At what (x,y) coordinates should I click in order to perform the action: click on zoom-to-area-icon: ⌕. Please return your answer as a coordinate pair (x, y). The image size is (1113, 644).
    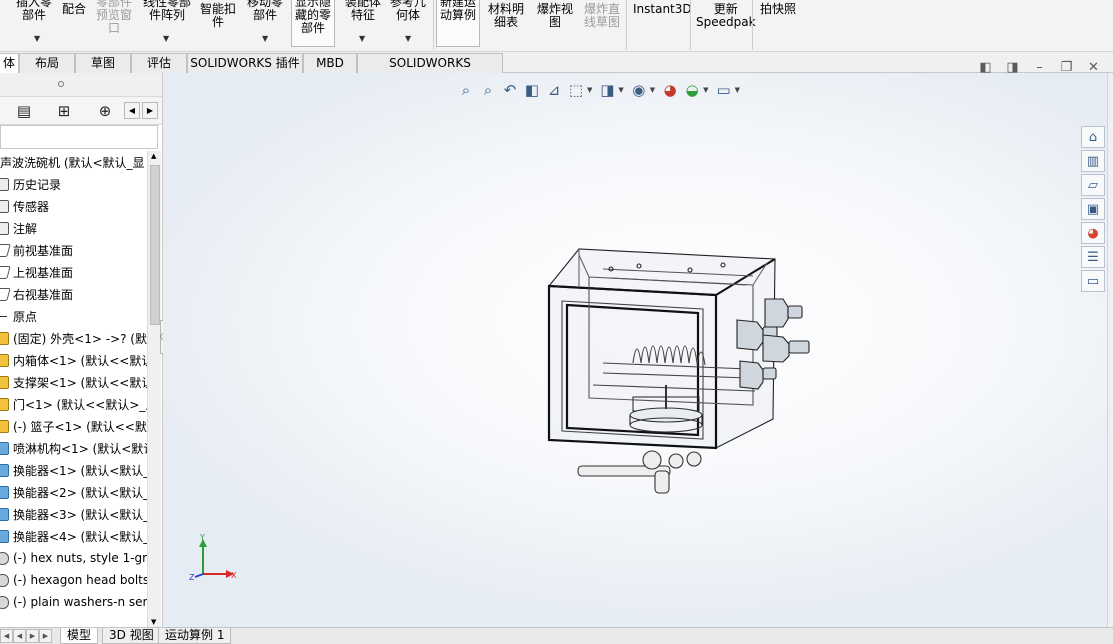
    Looking at the image, I should click on (488, 90).